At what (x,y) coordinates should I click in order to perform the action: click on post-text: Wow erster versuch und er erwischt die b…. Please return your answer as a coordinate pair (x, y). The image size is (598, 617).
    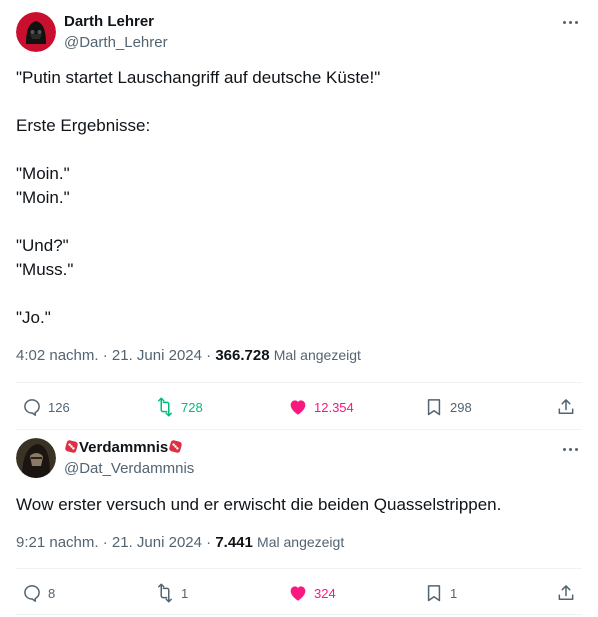
    Looking at the image, I should click on (259, 504).